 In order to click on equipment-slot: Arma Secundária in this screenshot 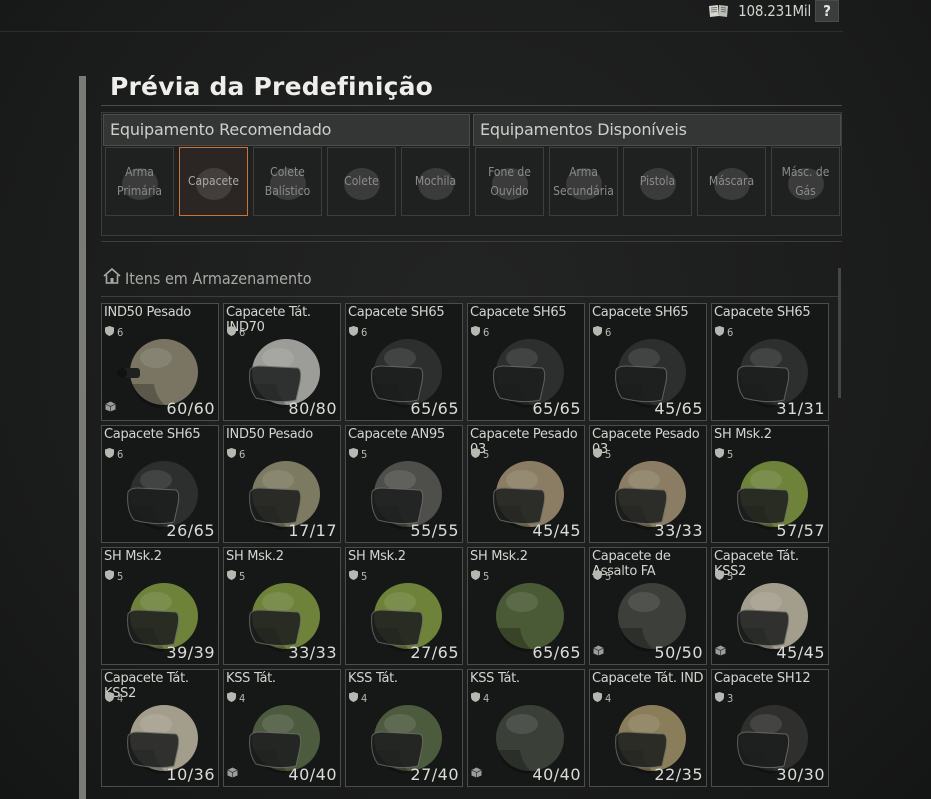, I will do `click(583, 181)`.